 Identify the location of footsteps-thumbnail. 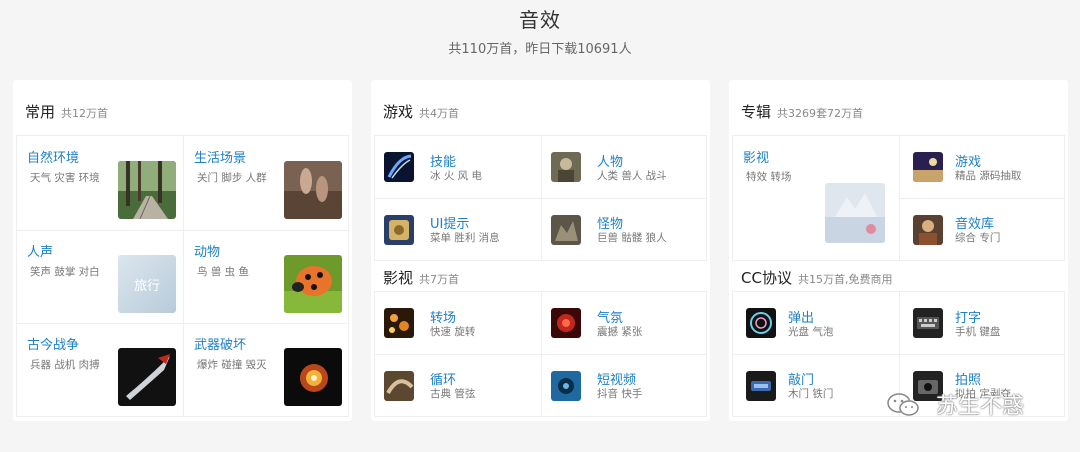
(313, 190).